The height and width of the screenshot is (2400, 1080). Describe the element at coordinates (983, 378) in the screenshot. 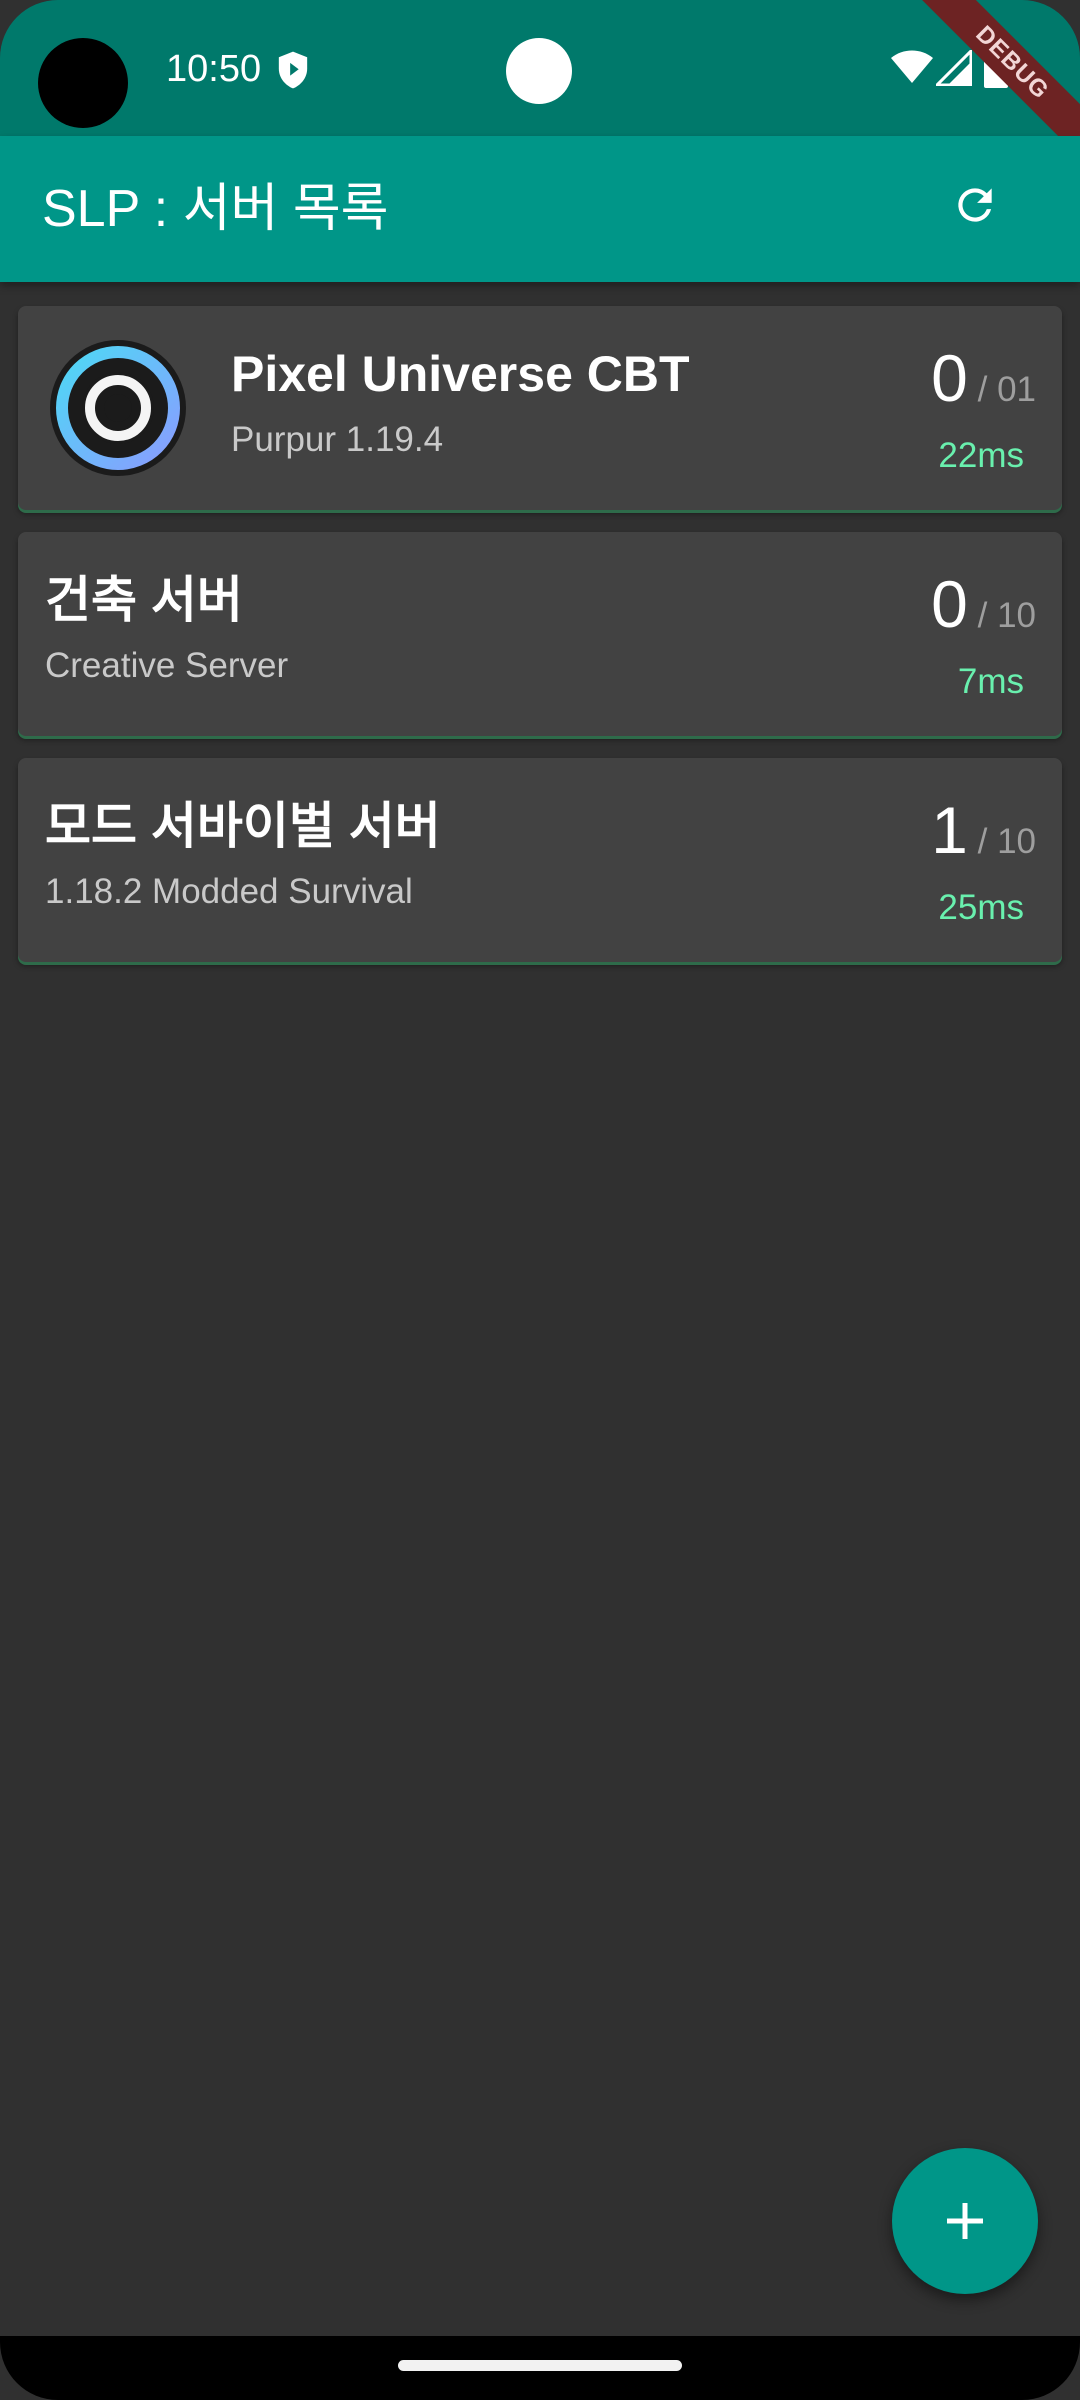

I see `player-count: 0 / 01` at that location.